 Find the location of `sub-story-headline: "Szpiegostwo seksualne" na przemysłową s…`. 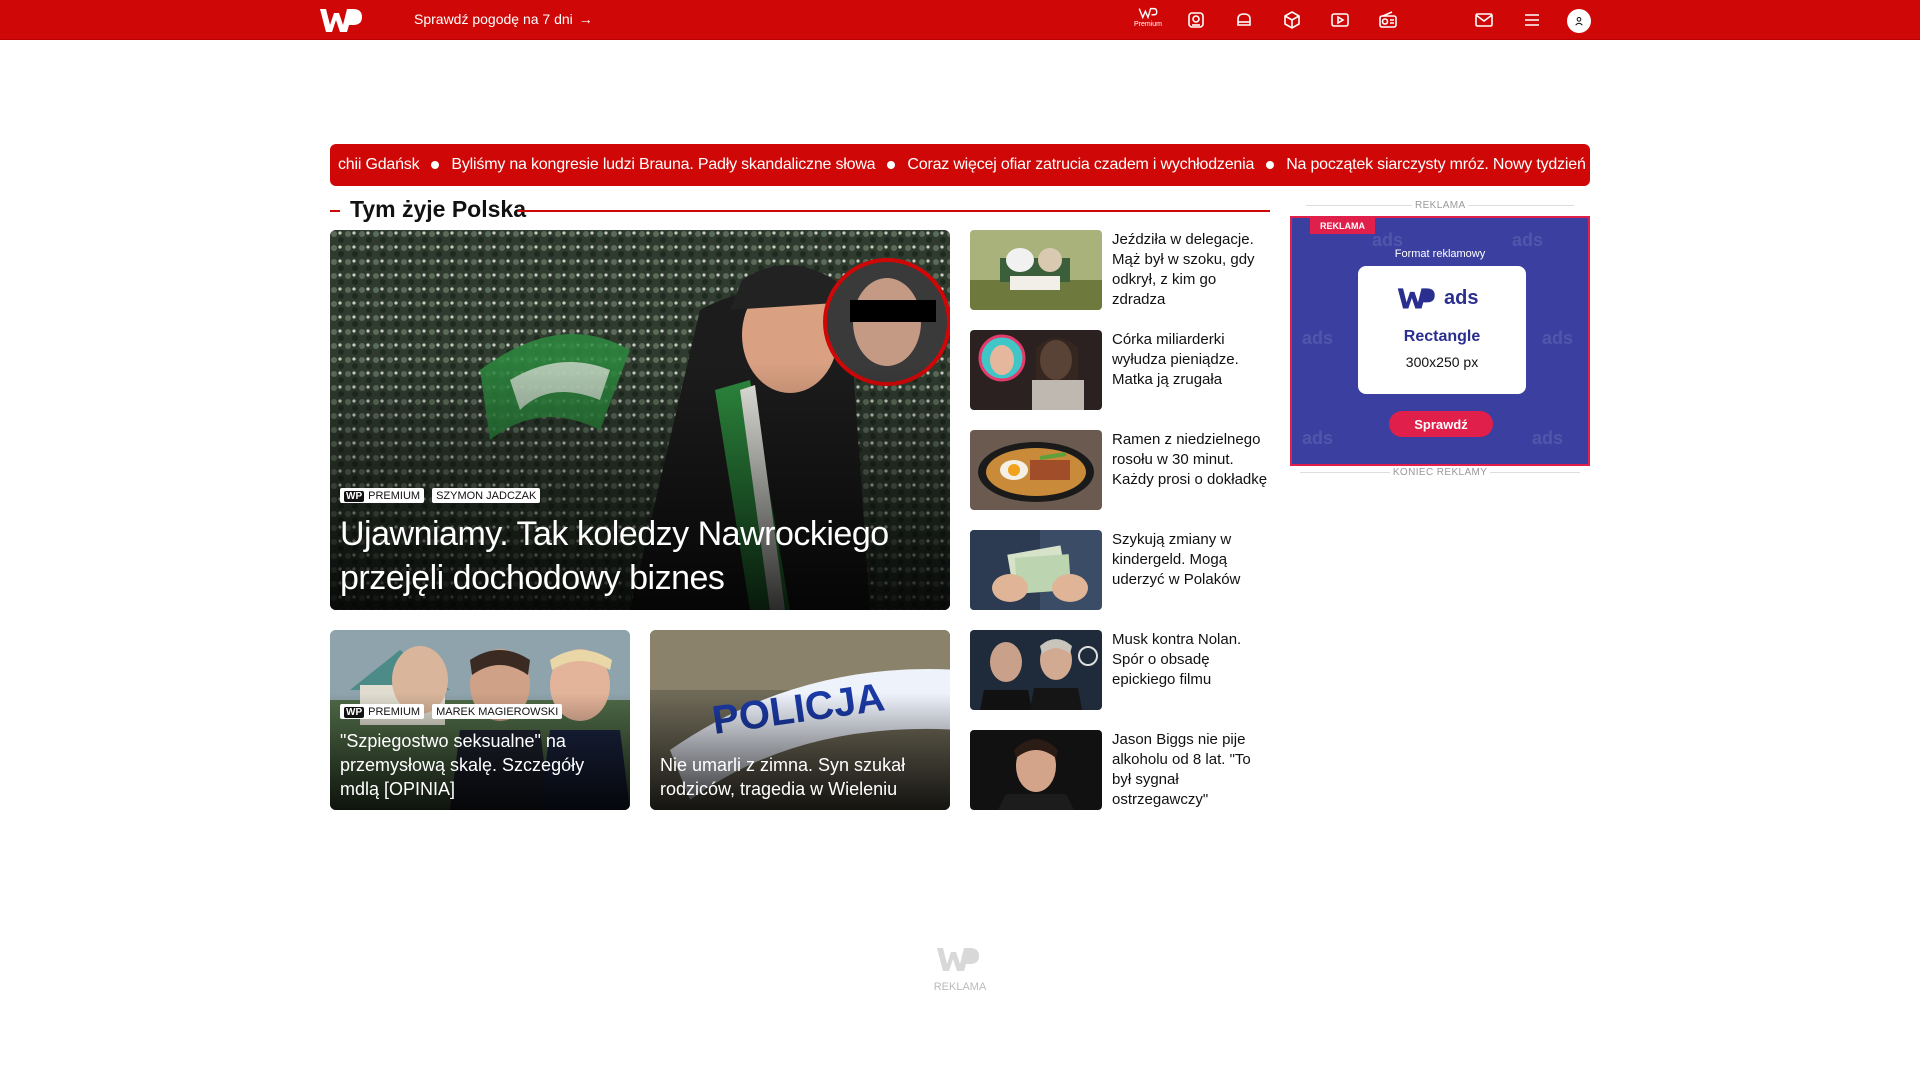

sub-story-headline: "Szpiegostwo seksualne" na przemysłową s… is located at coordinates (480, 765).